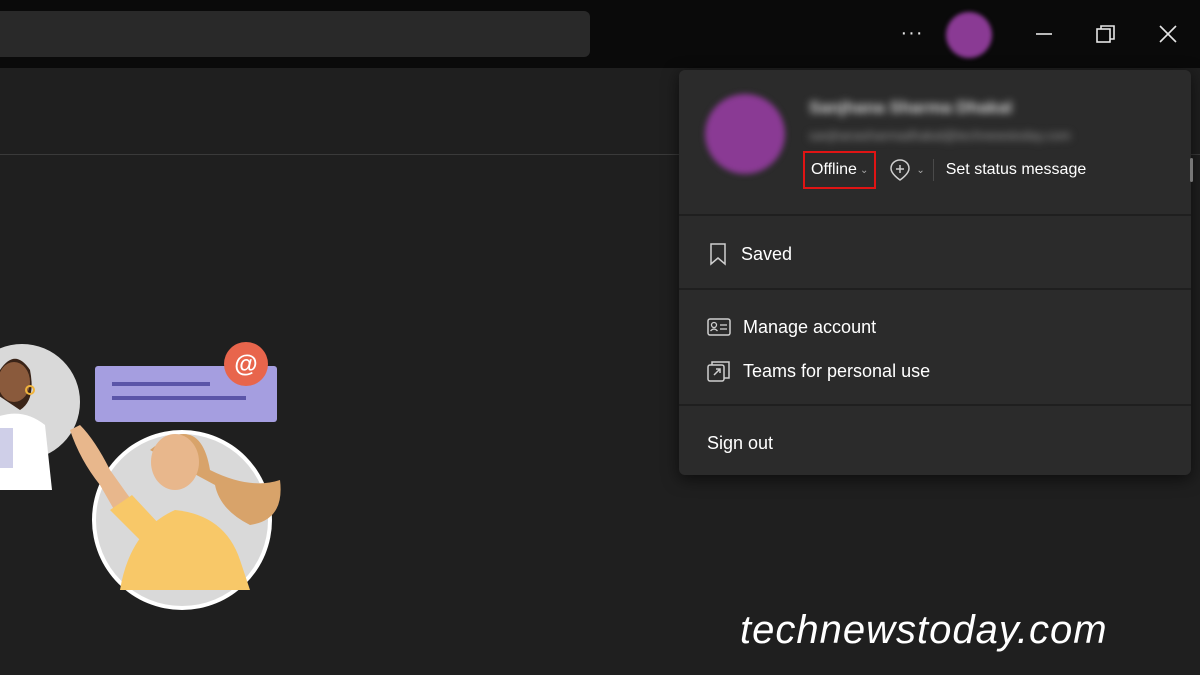 Image resolution: width=1200 pixels, height=675 pixels. I want to click on saved-menu-item: Saved, so click(749, 254).